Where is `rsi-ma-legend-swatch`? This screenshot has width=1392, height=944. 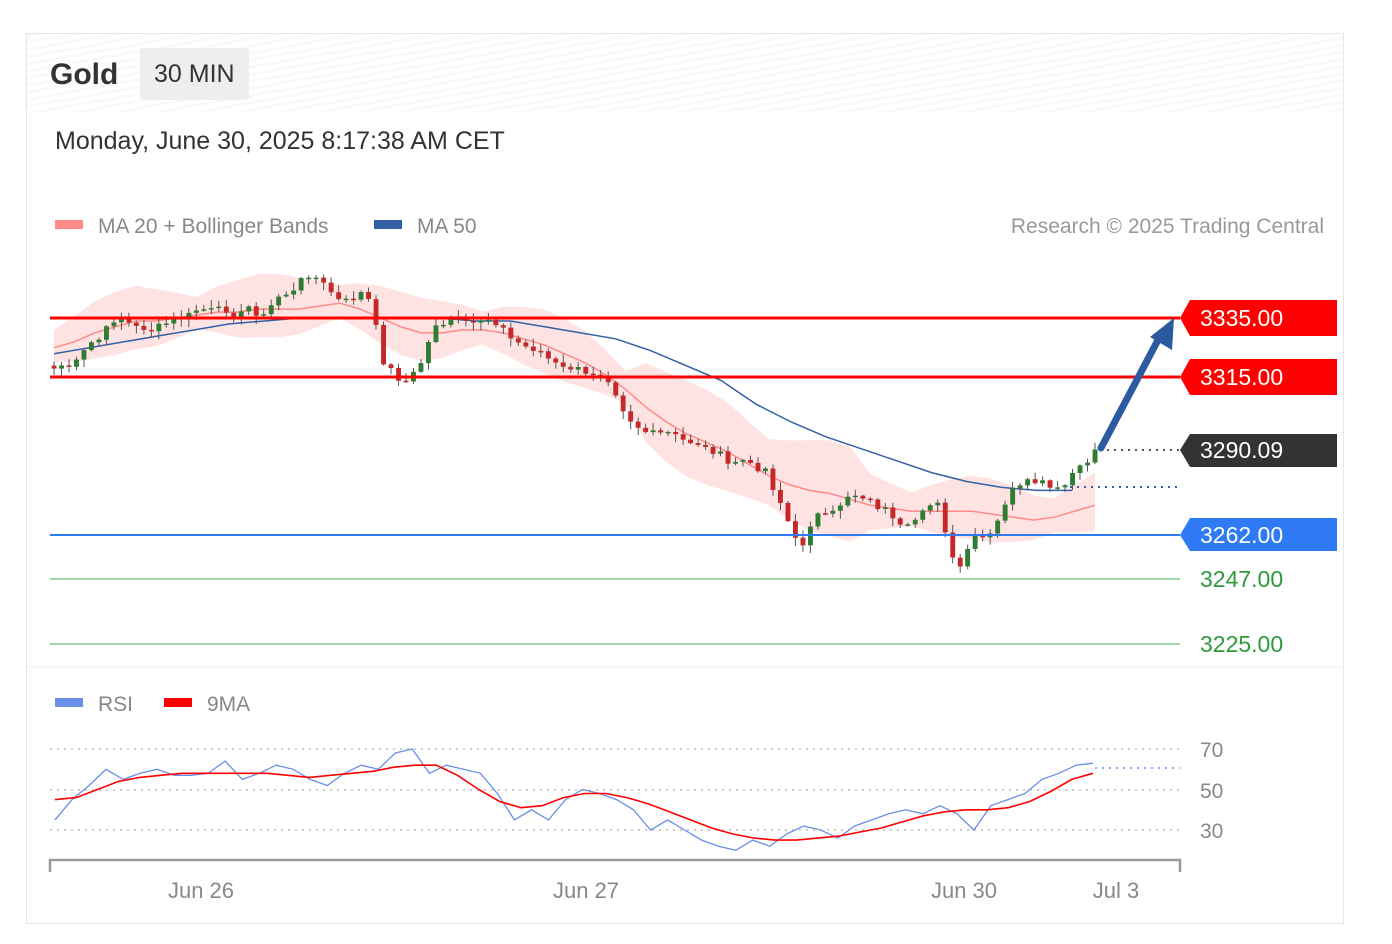
rsi-ma-legend-swatch is located at coordinates (178, 702).